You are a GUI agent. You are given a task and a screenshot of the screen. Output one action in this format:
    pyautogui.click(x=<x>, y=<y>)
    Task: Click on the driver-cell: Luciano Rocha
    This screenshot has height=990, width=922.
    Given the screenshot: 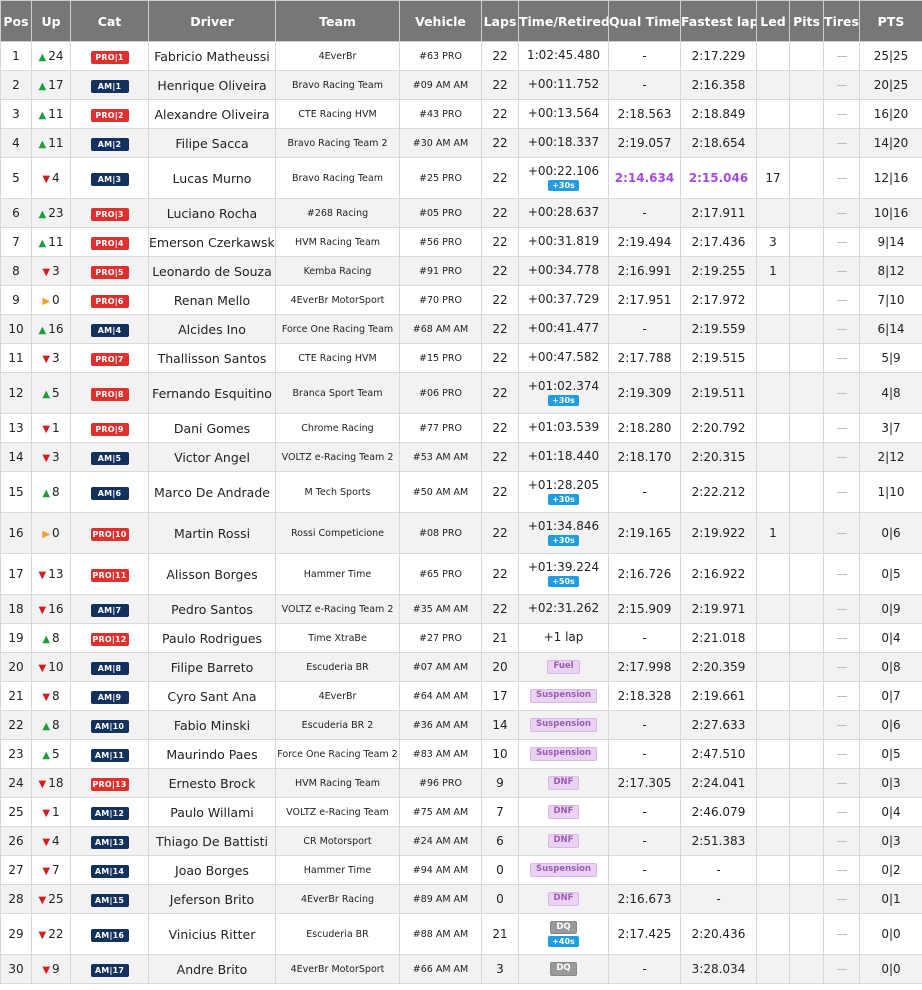 What is the action you would take?
    pyautogui.click(x=212, y=213)
    